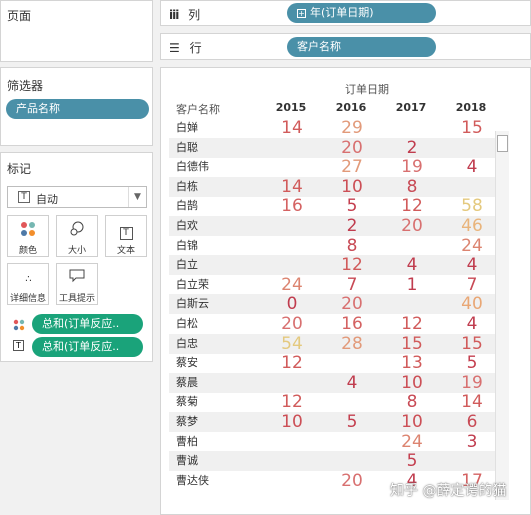  I want to click on year-header-2018: 2018, so click(471, 107).